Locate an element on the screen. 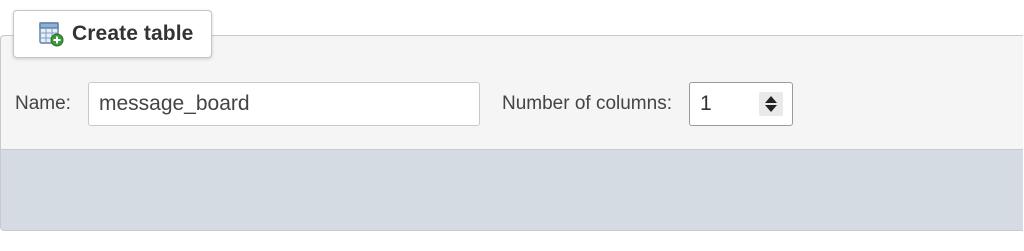 This screenshot has height=251, width=1024. create-table-title: Create table is located at coordinates (133, 33).